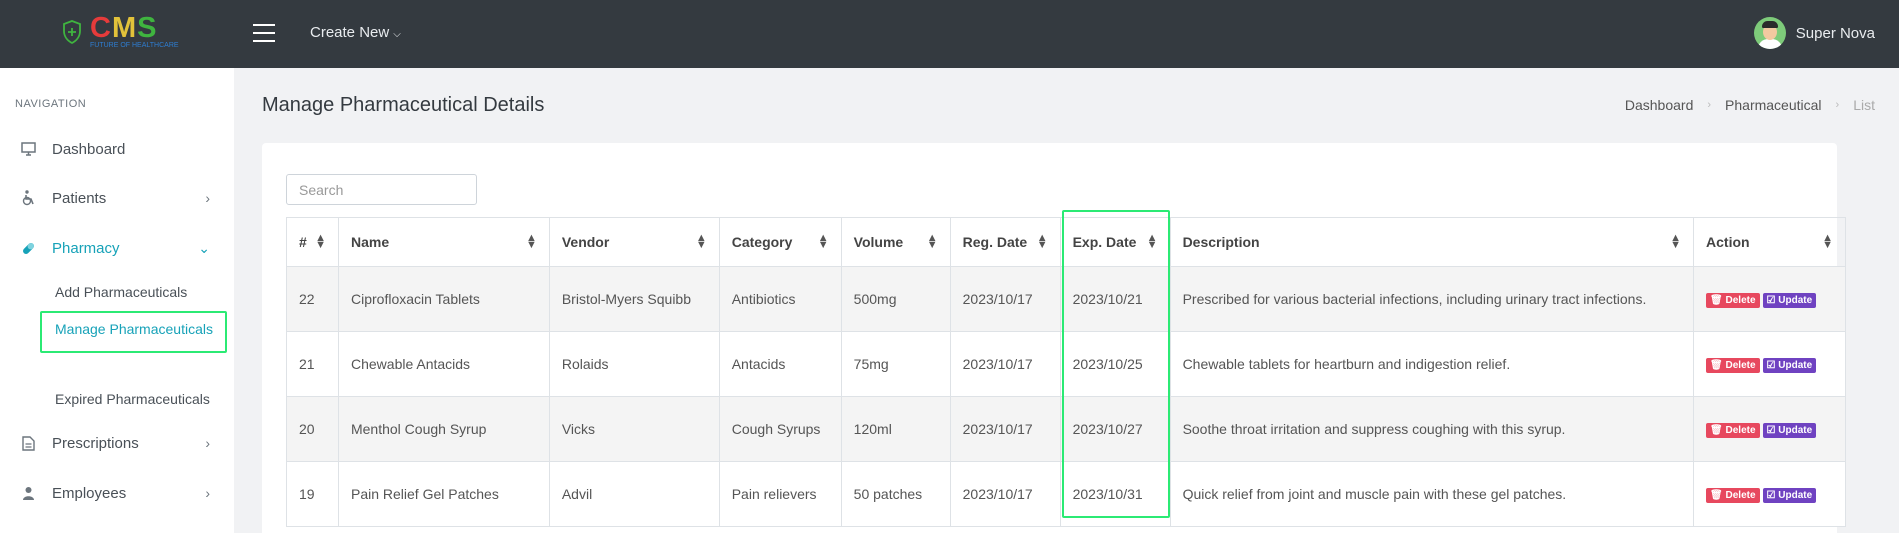 The width and height of the screenshot is (1899, 533). Describe the element at coordinates (381, 189) in the screenshot. I see `search-input` at that location.